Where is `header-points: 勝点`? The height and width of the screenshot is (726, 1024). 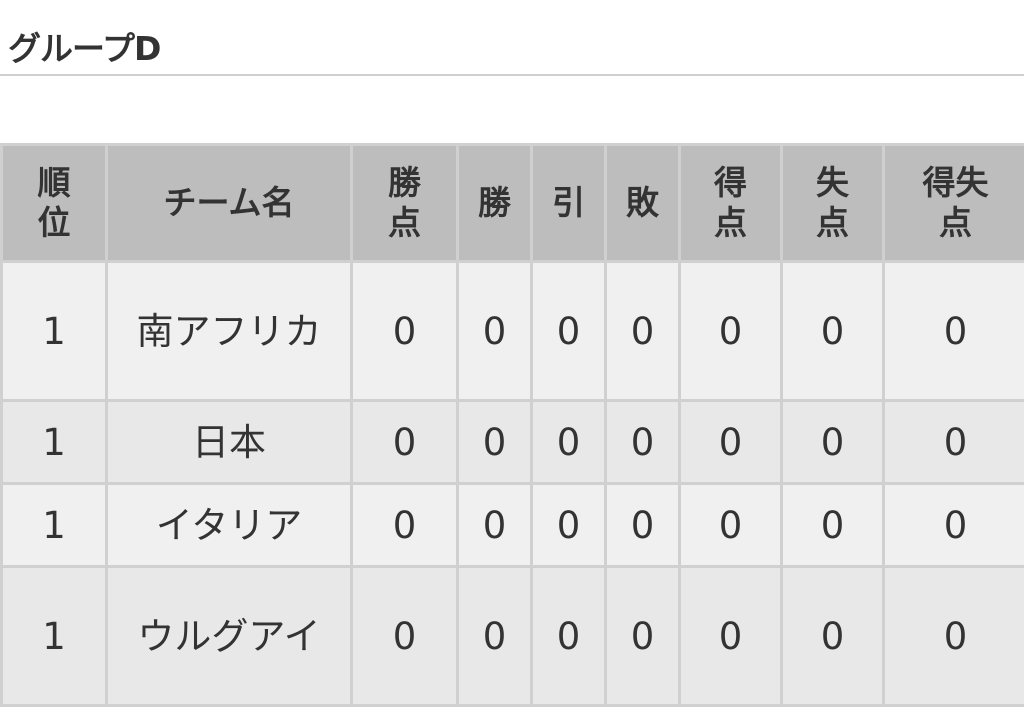 header-points: 勝点 is located at coordinates (404, 203).